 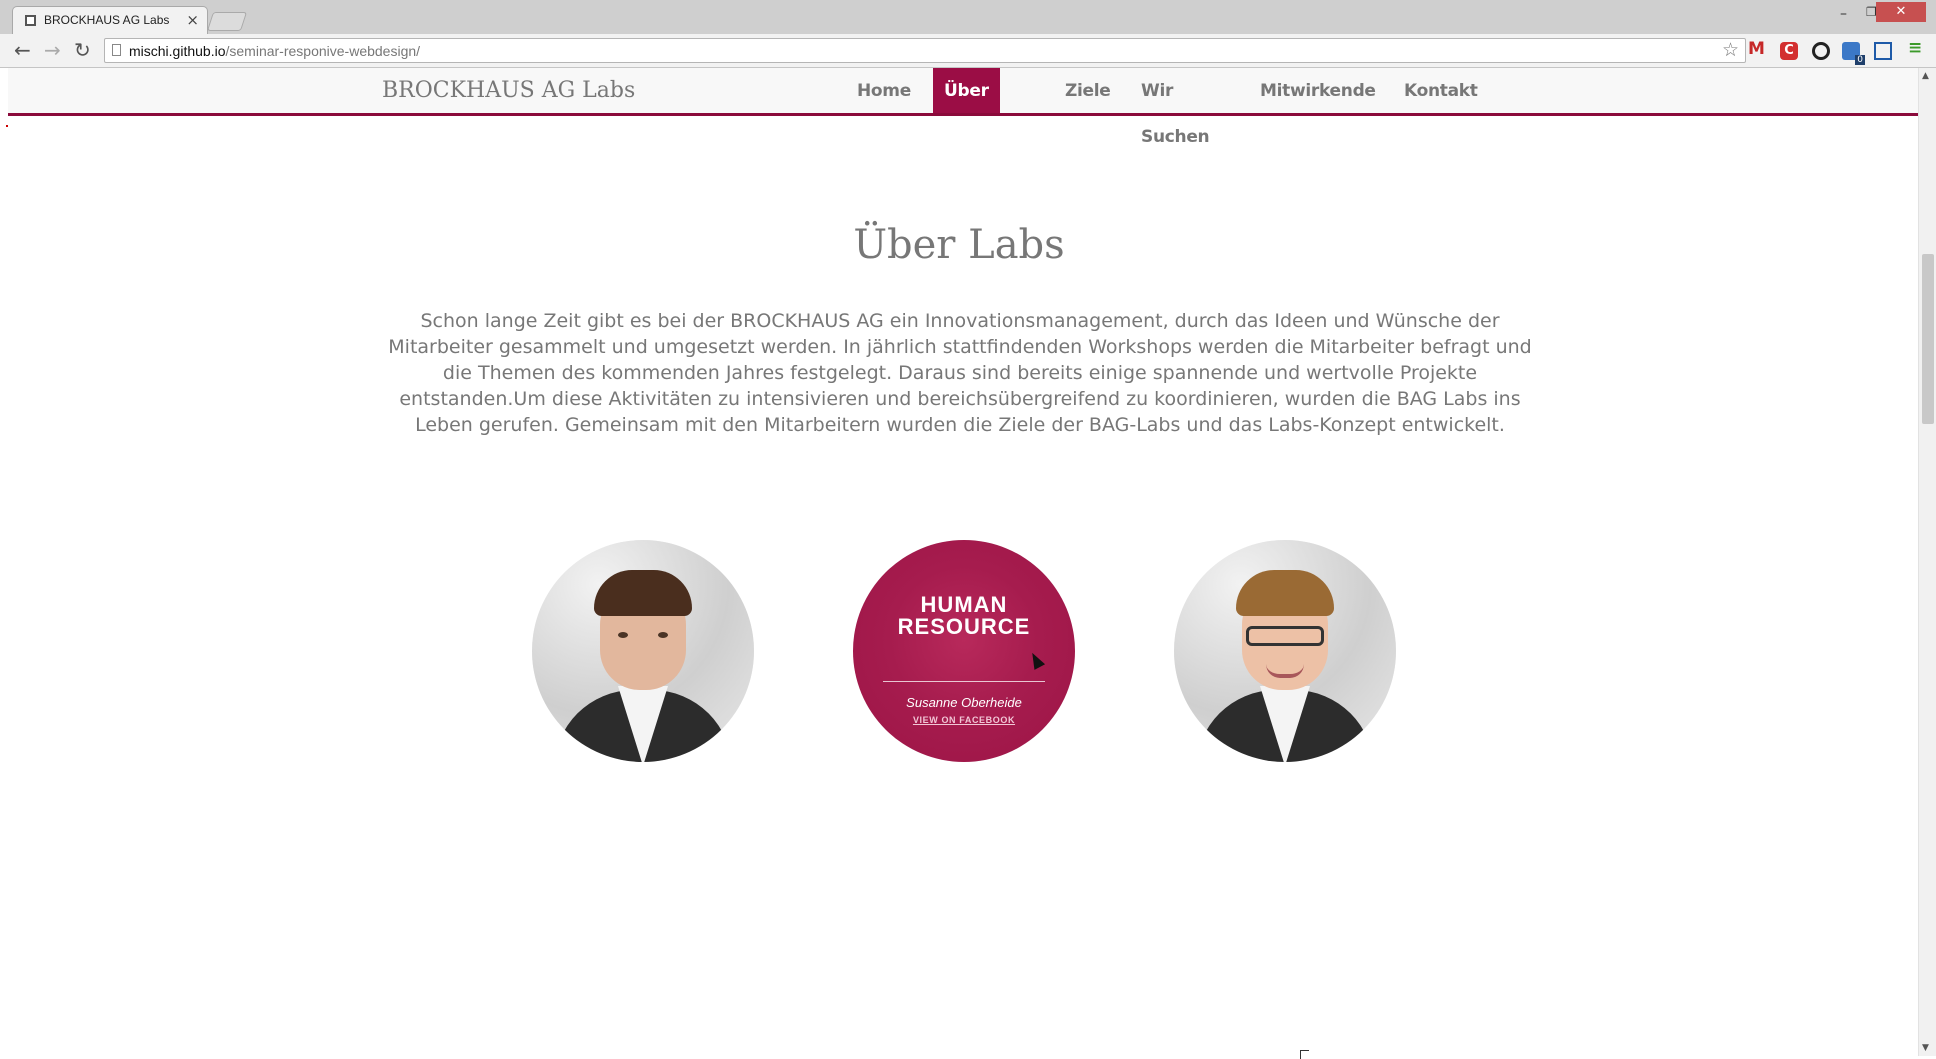 What do you see at coordinates (22, 50) in the screenshot?
I see `back-icon: ←` at bounding box center [22, 50].